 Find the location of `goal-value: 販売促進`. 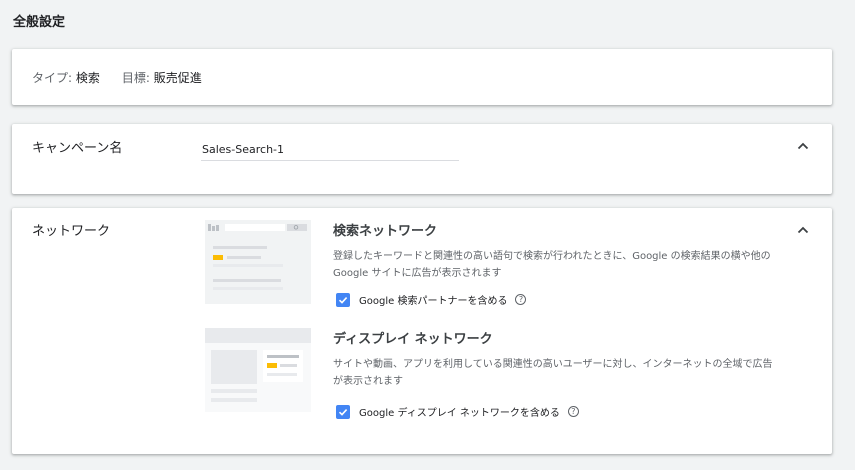

goal-value: 販売促進 is located at coordinates (177, 78).